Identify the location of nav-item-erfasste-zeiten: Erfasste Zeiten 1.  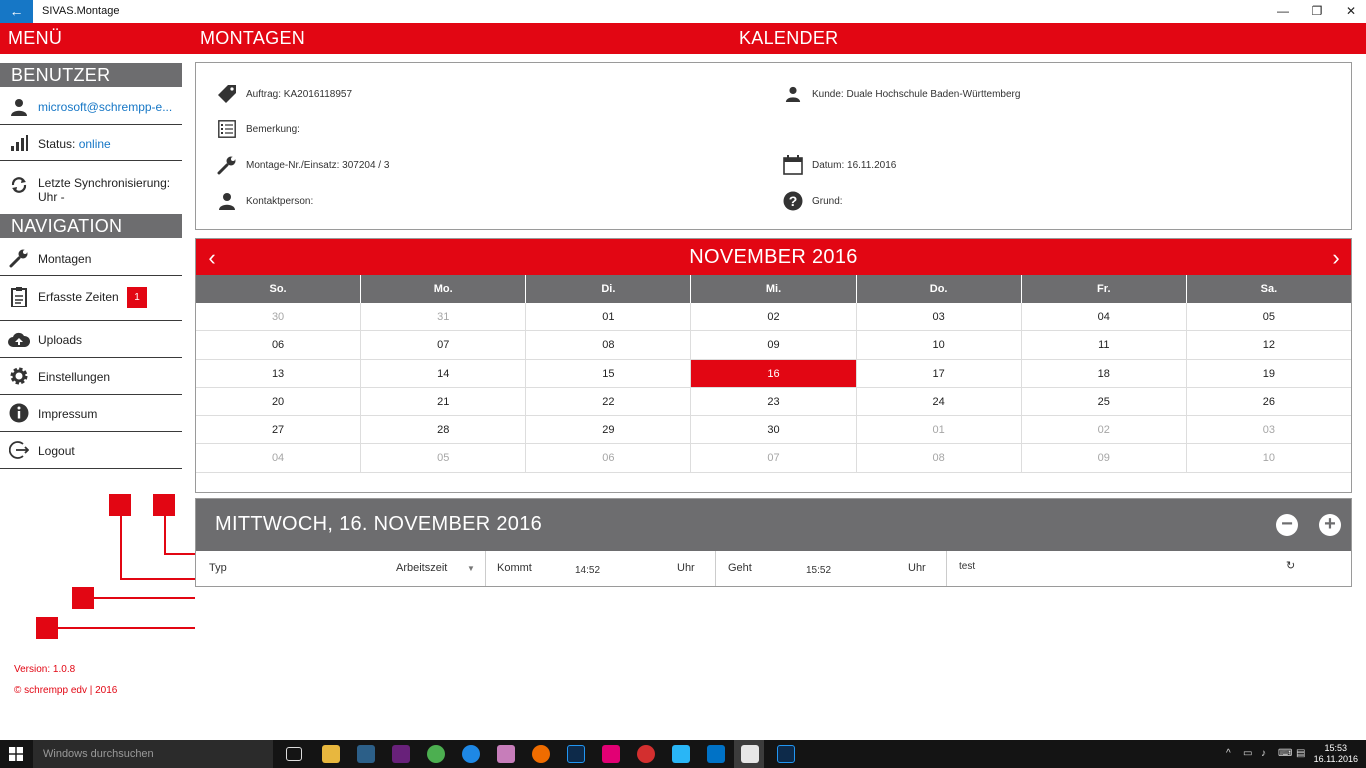
(91, 298).